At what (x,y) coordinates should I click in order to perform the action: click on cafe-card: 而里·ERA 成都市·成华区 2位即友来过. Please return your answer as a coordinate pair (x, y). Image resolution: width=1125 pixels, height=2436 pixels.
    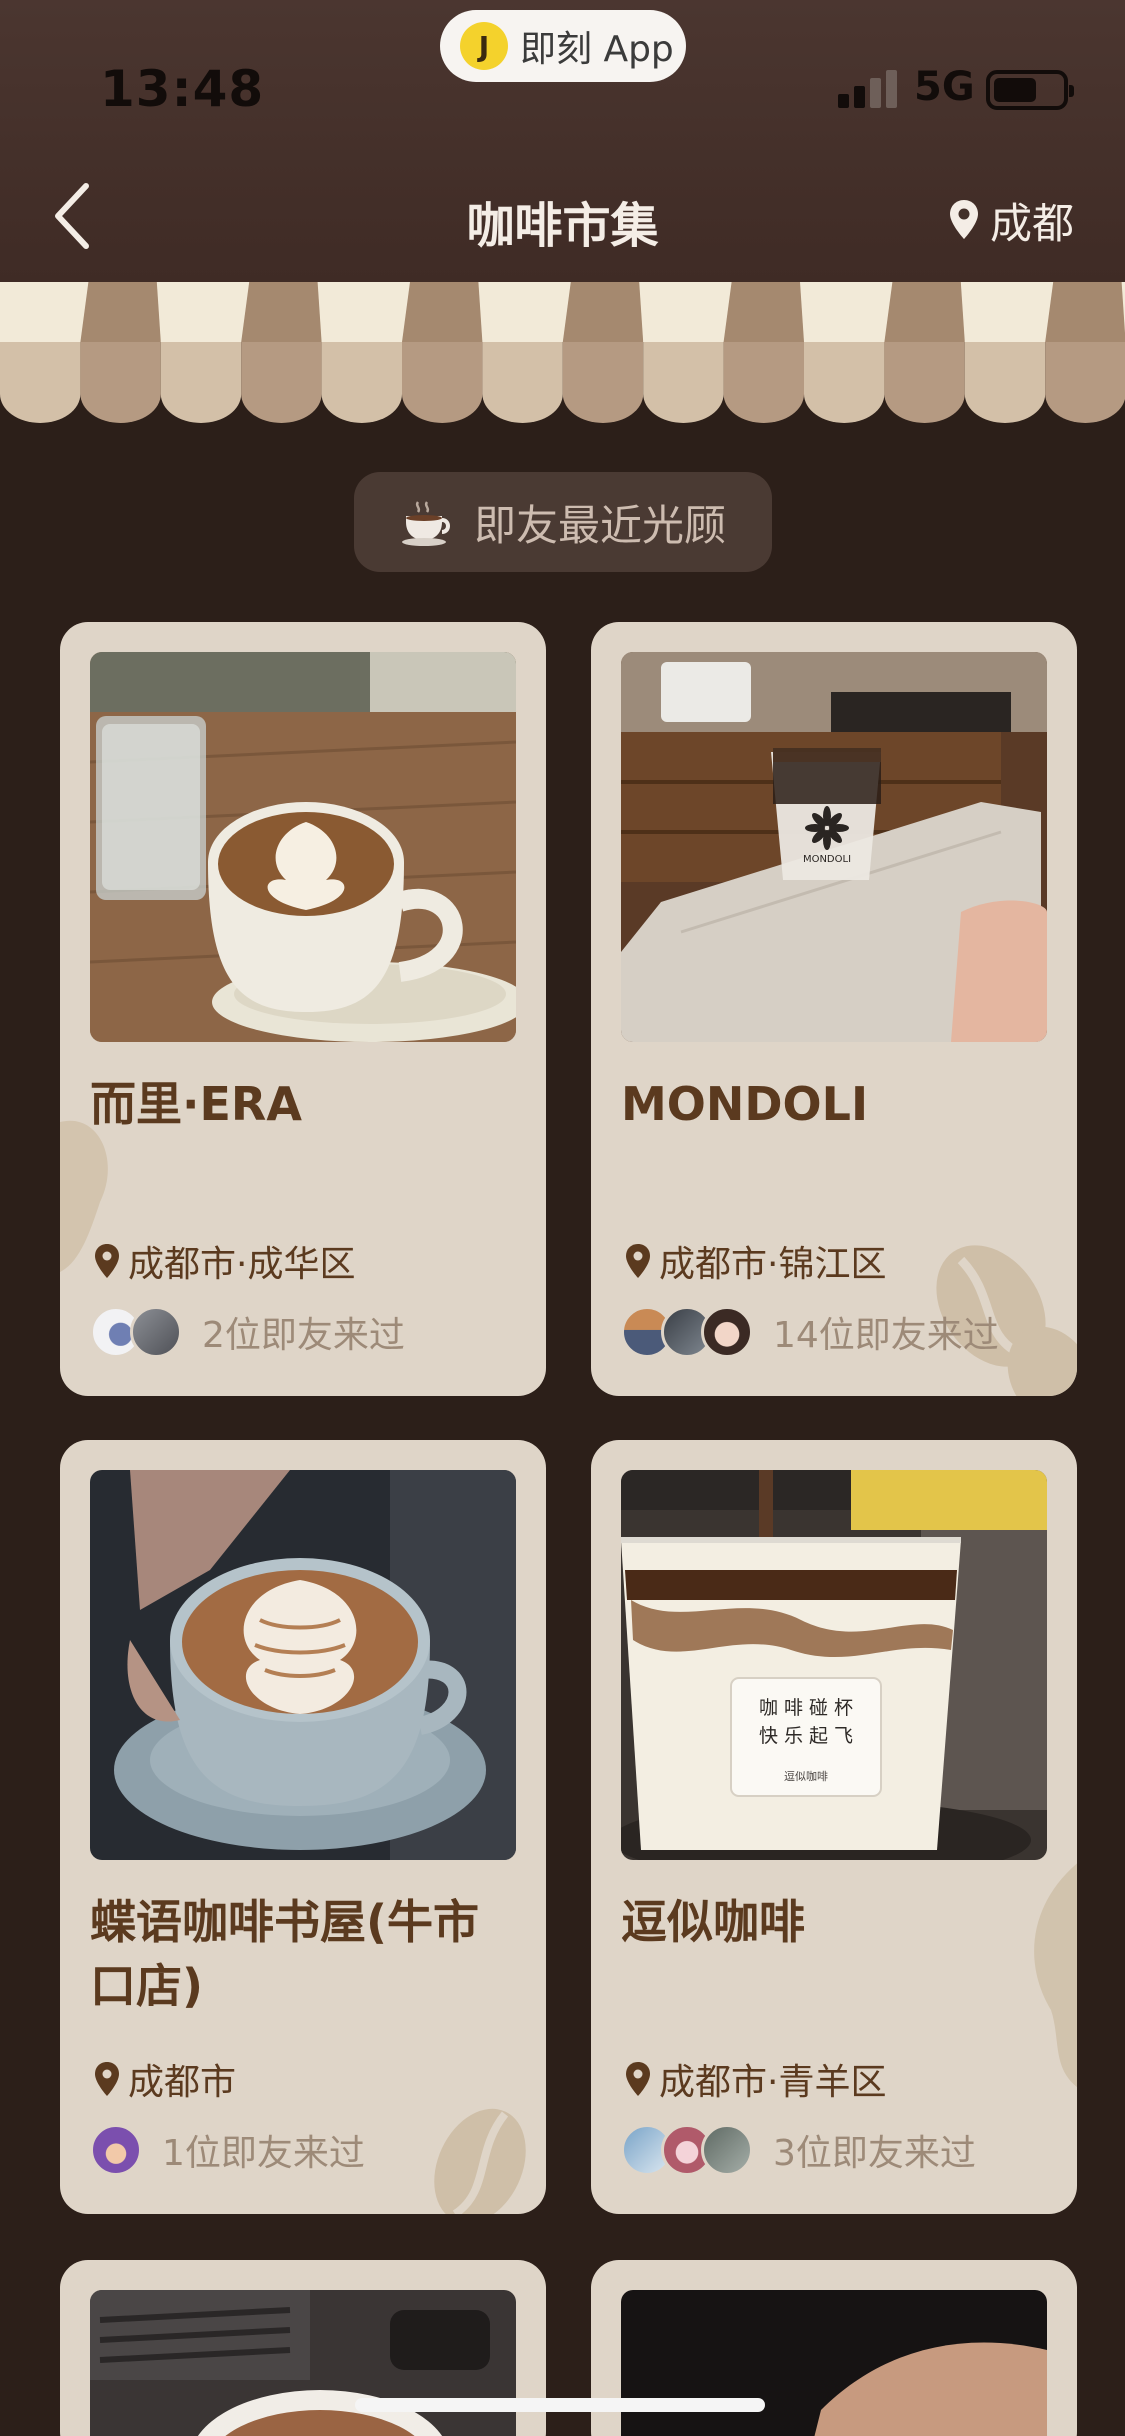
    Looking at the image, I should click on (303, 1009).